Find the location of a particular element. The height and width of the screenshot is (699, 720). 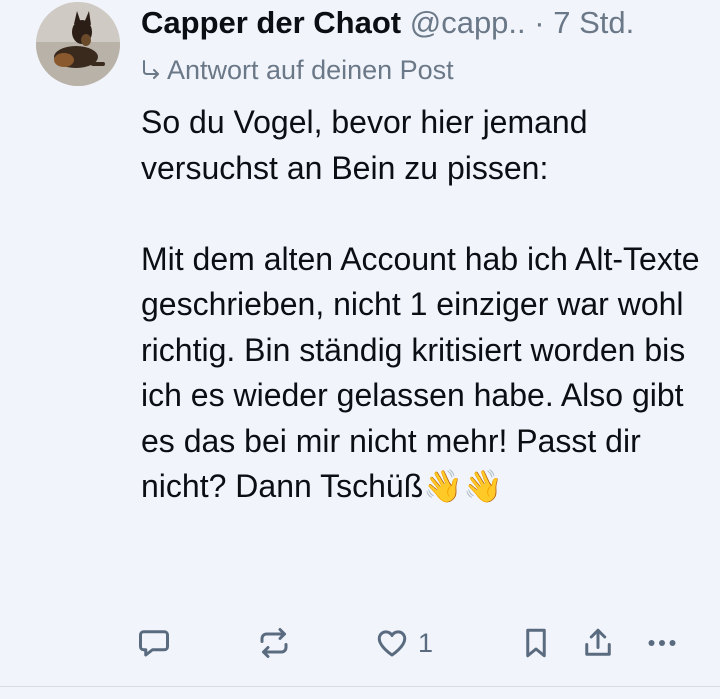

reply-context: Antwort auf deinen Post is located at coordinates (297, 70).